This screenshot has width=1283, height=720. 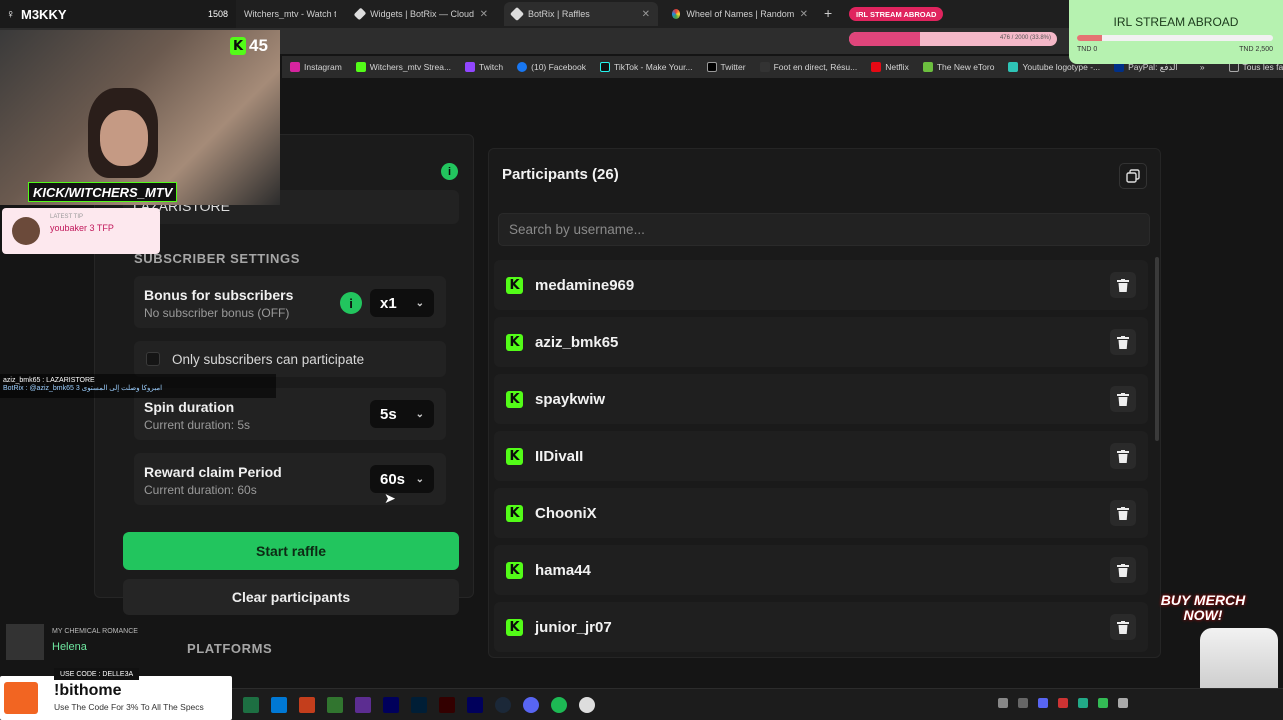 I want to click on new-tab-button: +, so click(x=828, y=13).